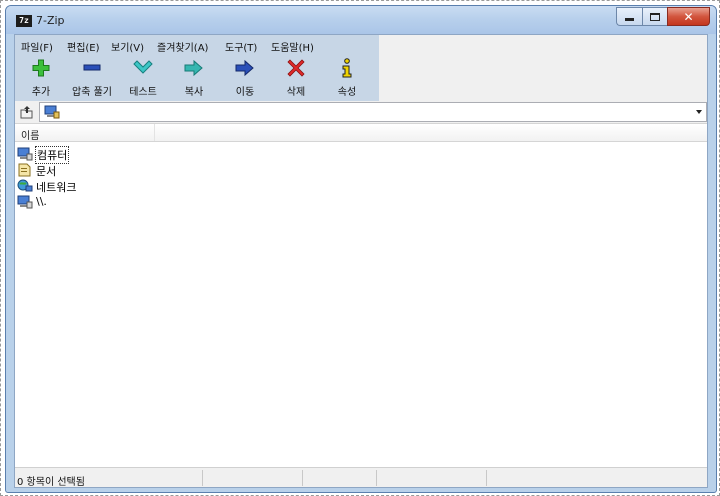 The width and height of the screenshot is (720, 496). Describe the element at coordinates (24, 170) in the screenshot. I see `documents-folder-icon` at that location.